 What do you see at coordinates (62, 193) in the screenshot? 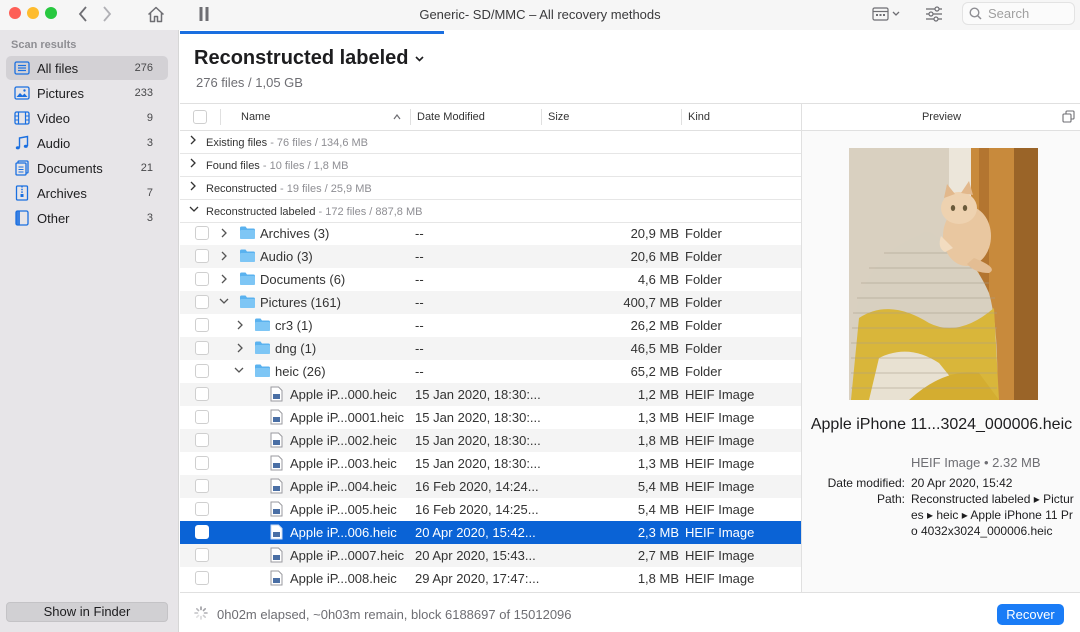
I see `sidebar-item-label: Archives` at bounding box center [62, 193].